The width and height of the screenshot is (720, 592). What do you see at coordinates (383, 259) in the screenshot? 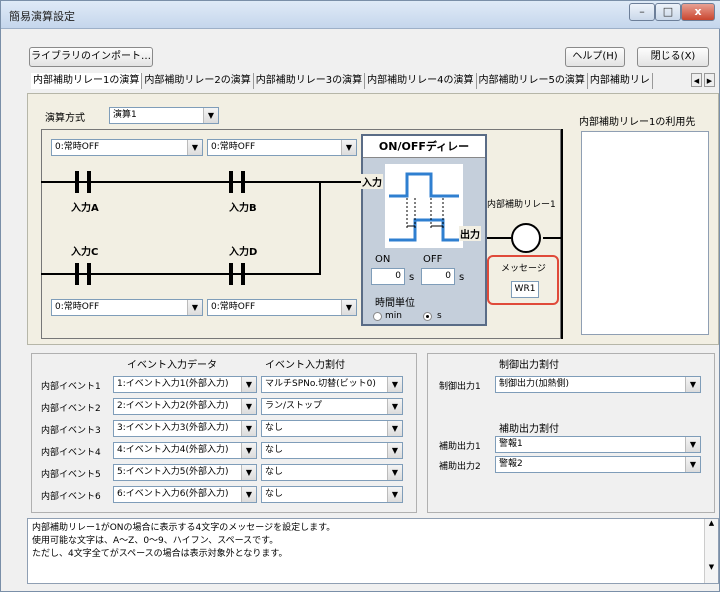
I see `on-label: ON` at bounding box center [383, 259].